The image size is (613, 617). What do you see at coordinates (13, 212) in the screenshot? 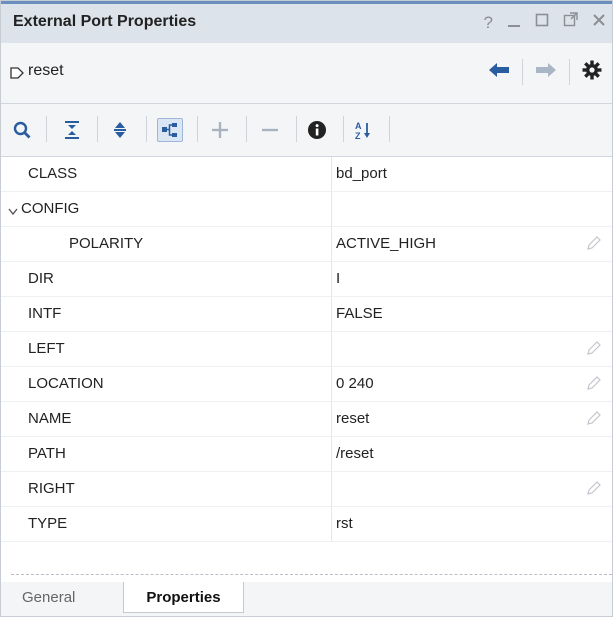
I see `chevron-down-icon` at bounding box center [13, 212].